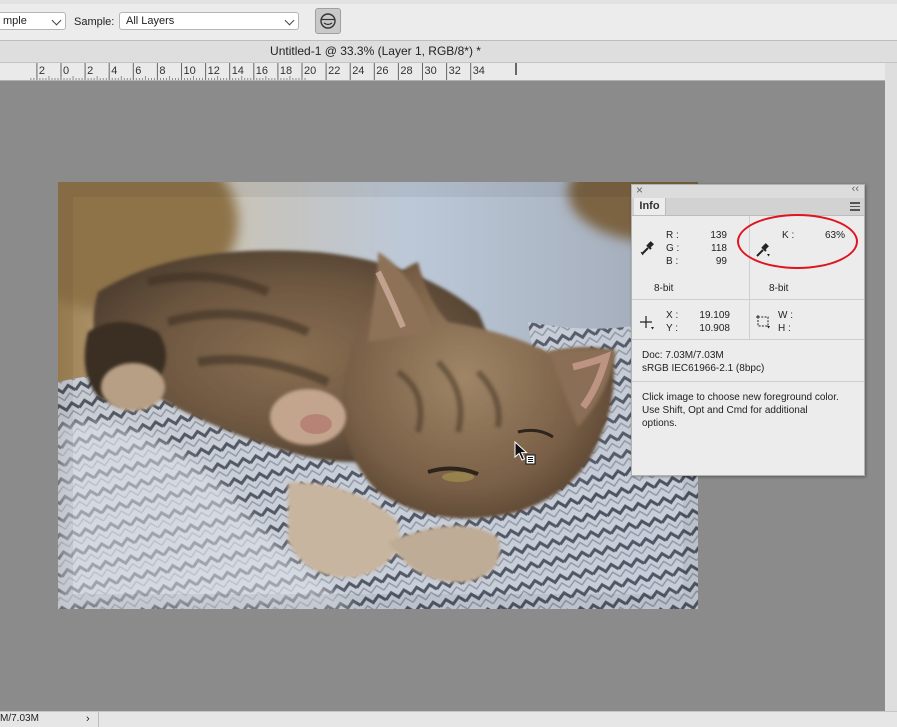 This screenshot has height=727, width=897. What do you see at coordinates (162, 71) in the screenshot?
I see `ruler-label: 8` at bounding box center [162, 71].